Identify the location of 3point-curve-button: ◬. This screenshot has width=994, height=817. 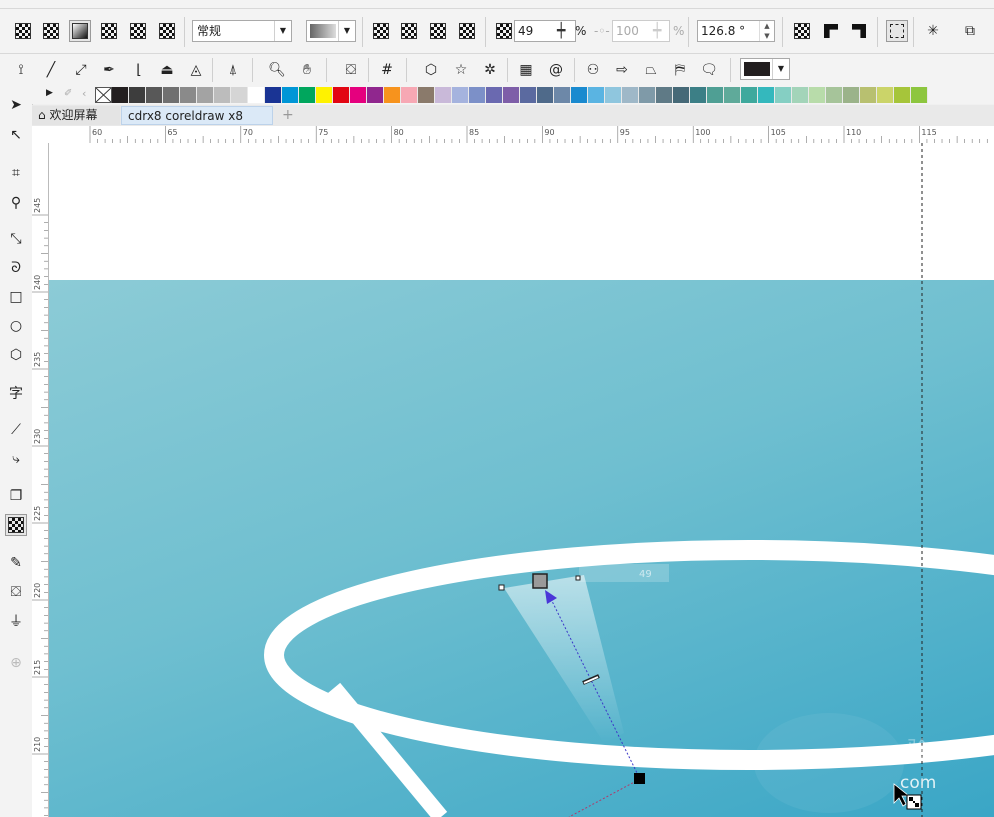
(196, 70).